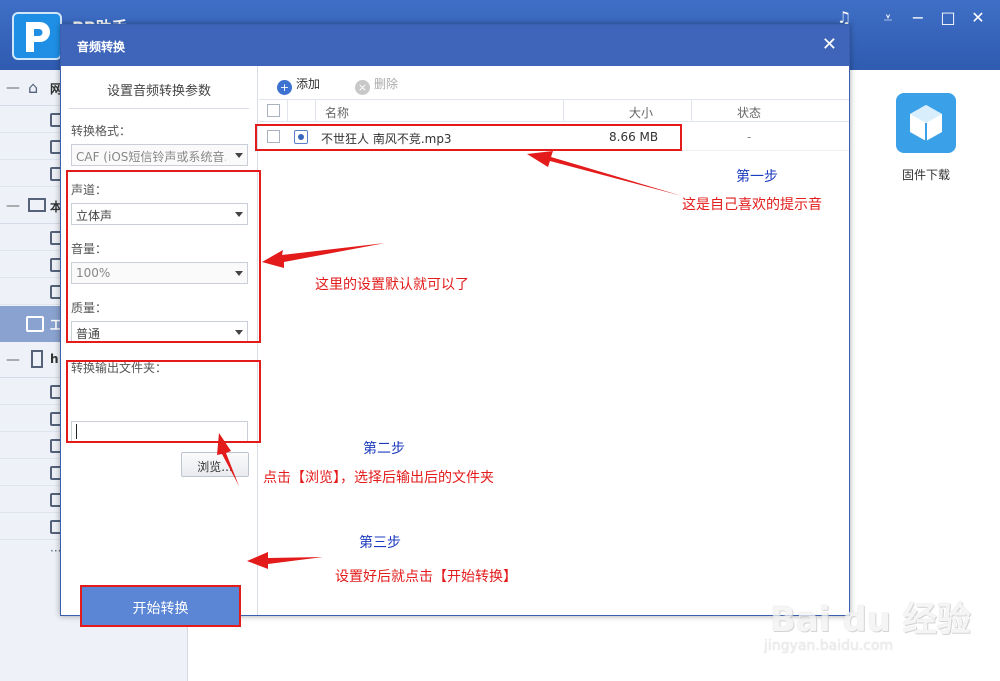 This screenshot has height=681, width=1000. What do you see at coordinates (752, 205) in the screenshot?
I see `step1-text: 这是自己喜欢的提示音` at bounding box center [752, 205].